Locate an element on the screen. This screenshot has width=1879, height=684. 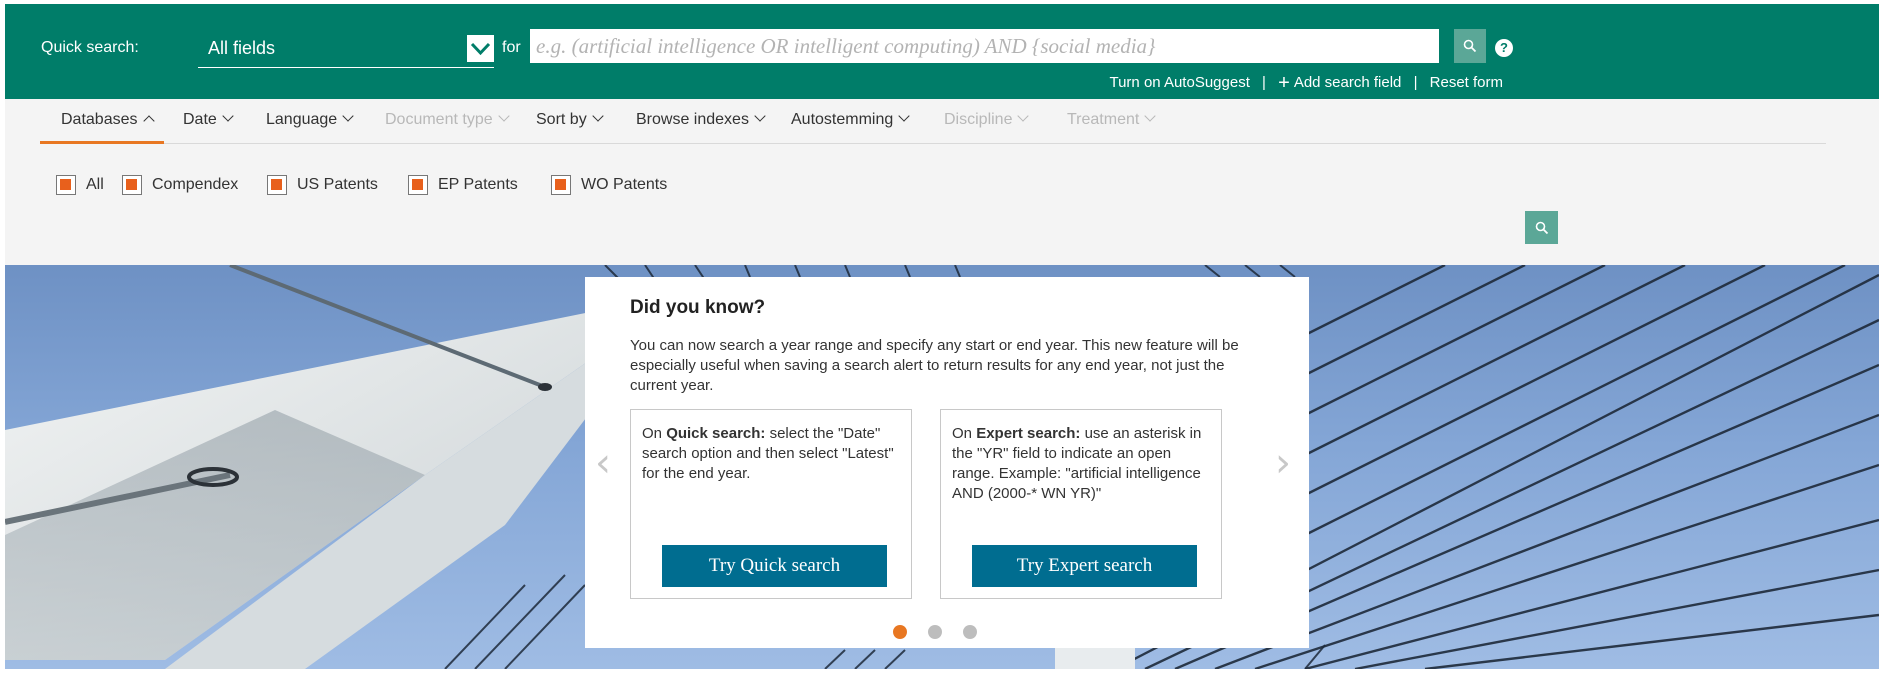
plus-icon: + is located at coordinates (1284, 83).